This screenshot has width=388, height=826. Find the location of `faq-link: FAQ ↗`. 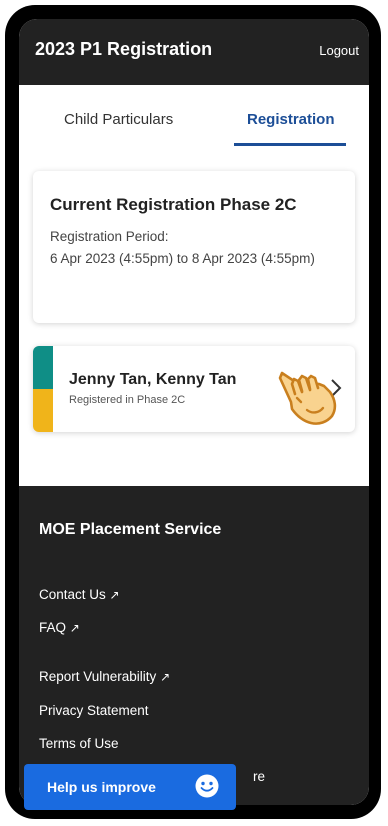

faq-link: FAQ ↗ is located at coordinates (59, 627).